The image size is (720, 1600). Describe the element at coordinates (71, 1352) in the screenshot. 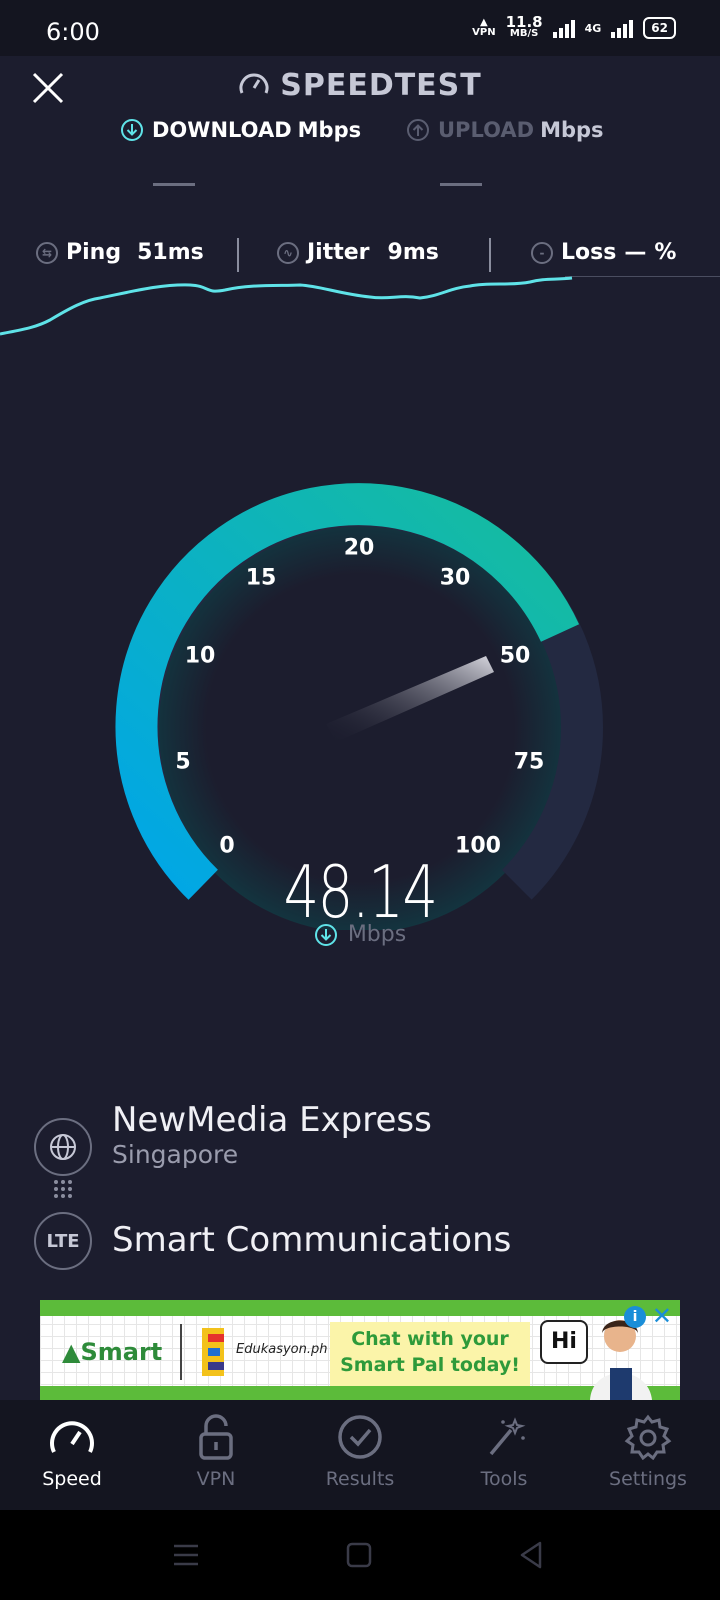

I see `smart-logo-icon: ▲` at that location.